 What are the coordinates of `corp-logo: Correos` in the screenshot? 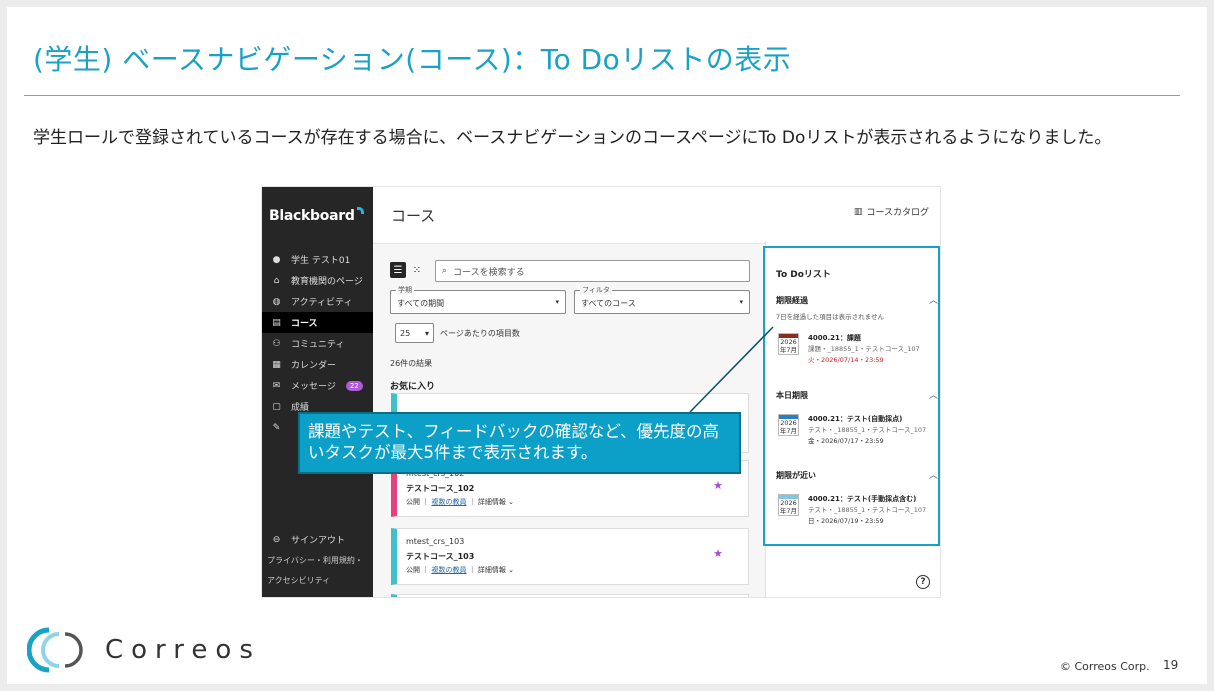 It's located at (144, 650).